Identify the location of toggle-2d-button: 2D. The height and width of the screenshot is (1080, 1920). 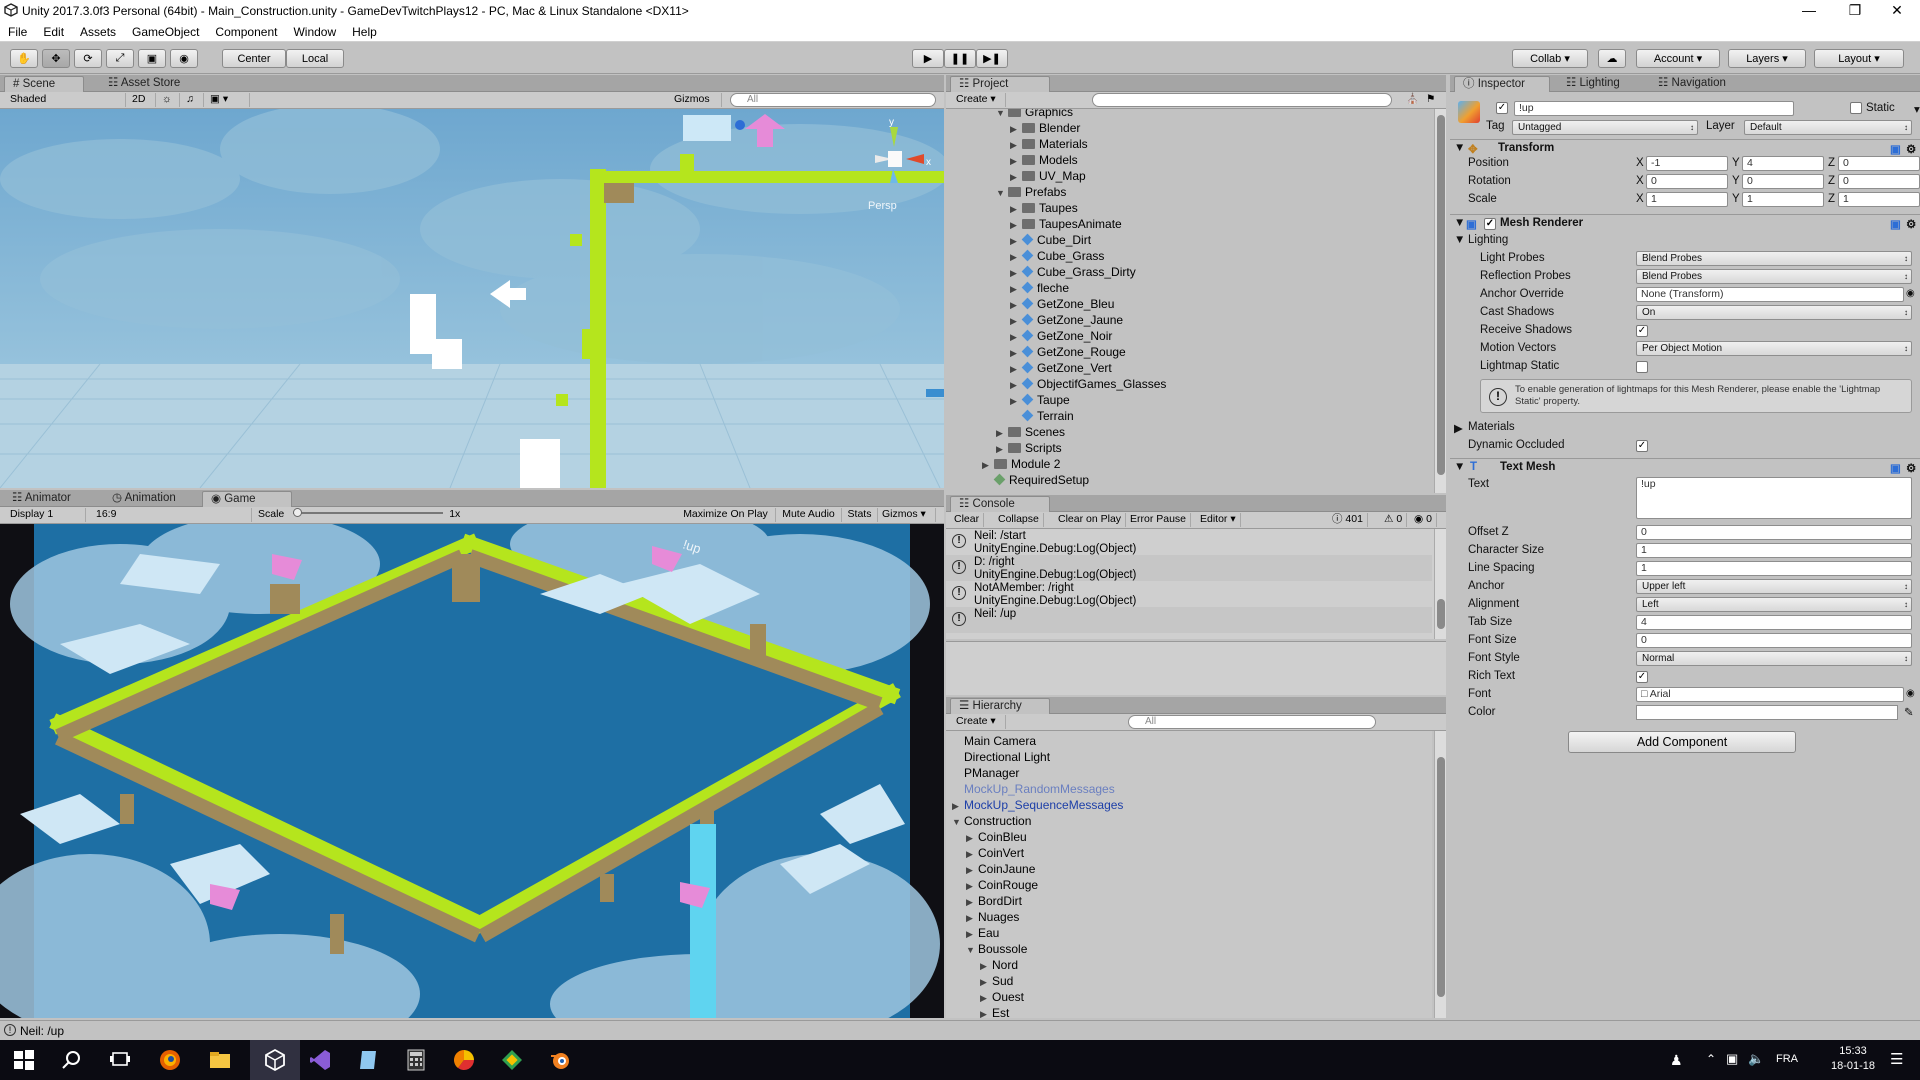
(142, 100).